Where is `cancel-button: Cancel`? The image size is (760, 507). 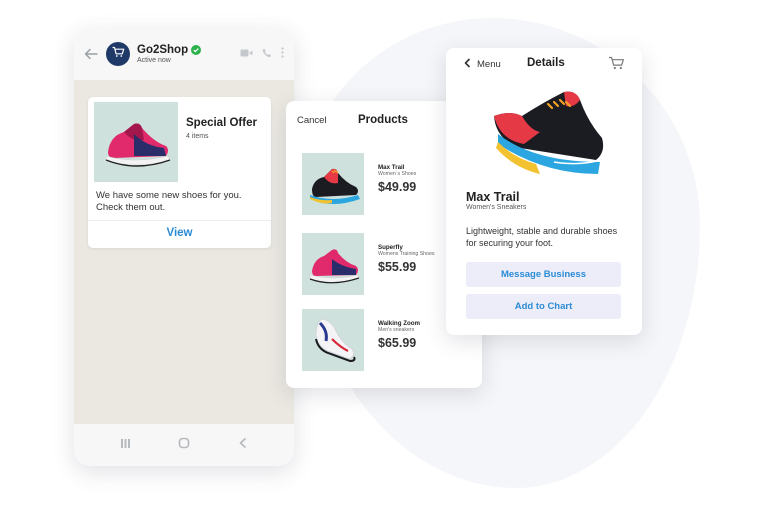 cancel-button: Cancel is located at coordinates (312, 120).